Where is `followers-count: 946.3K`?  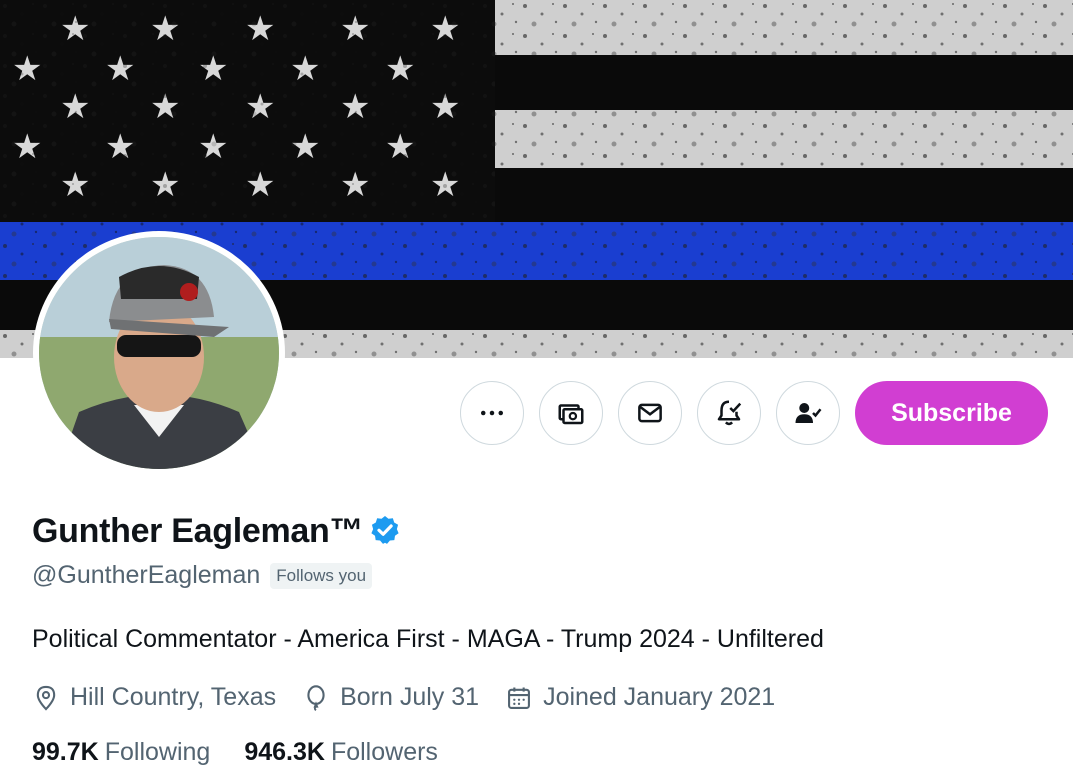 followers-count: 946.3K is located at coordinates (284, 752).